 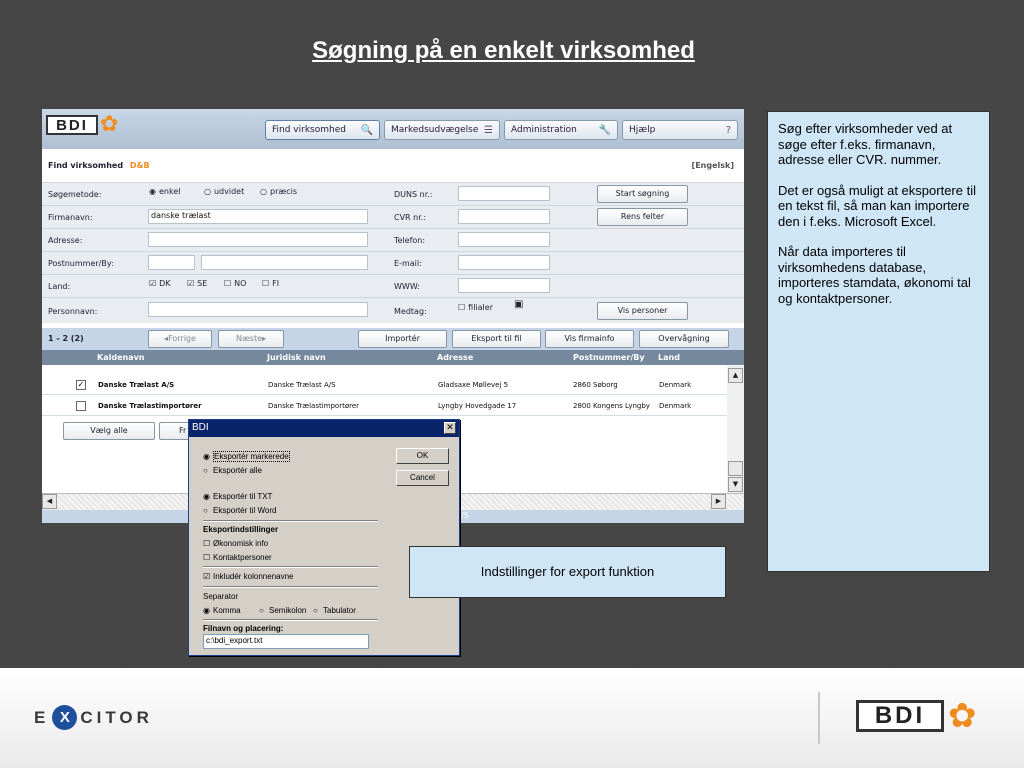 What do you see at coordinates (819, 718) in the screenshot?
I see `footer-divider` at bounding box center [819, 718].